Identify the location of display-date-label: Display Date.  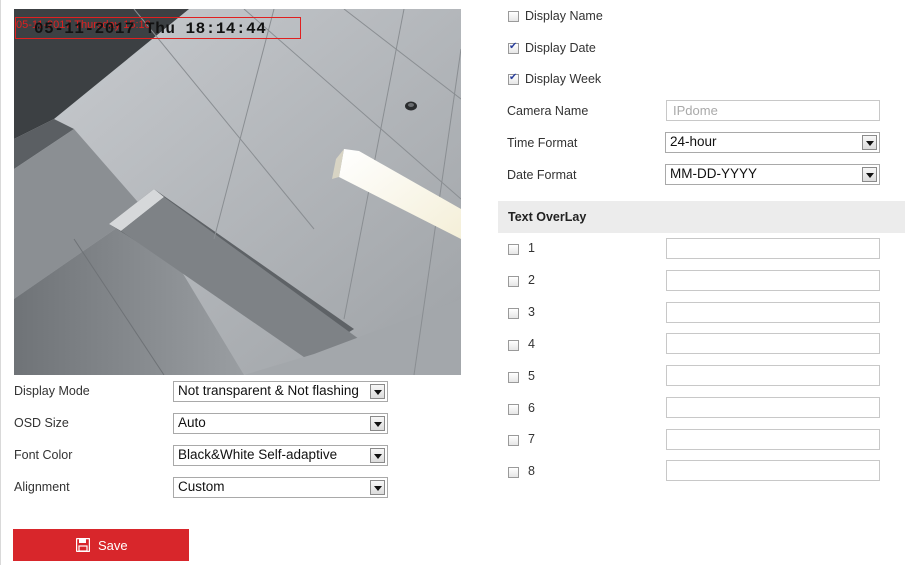
(560, 48).